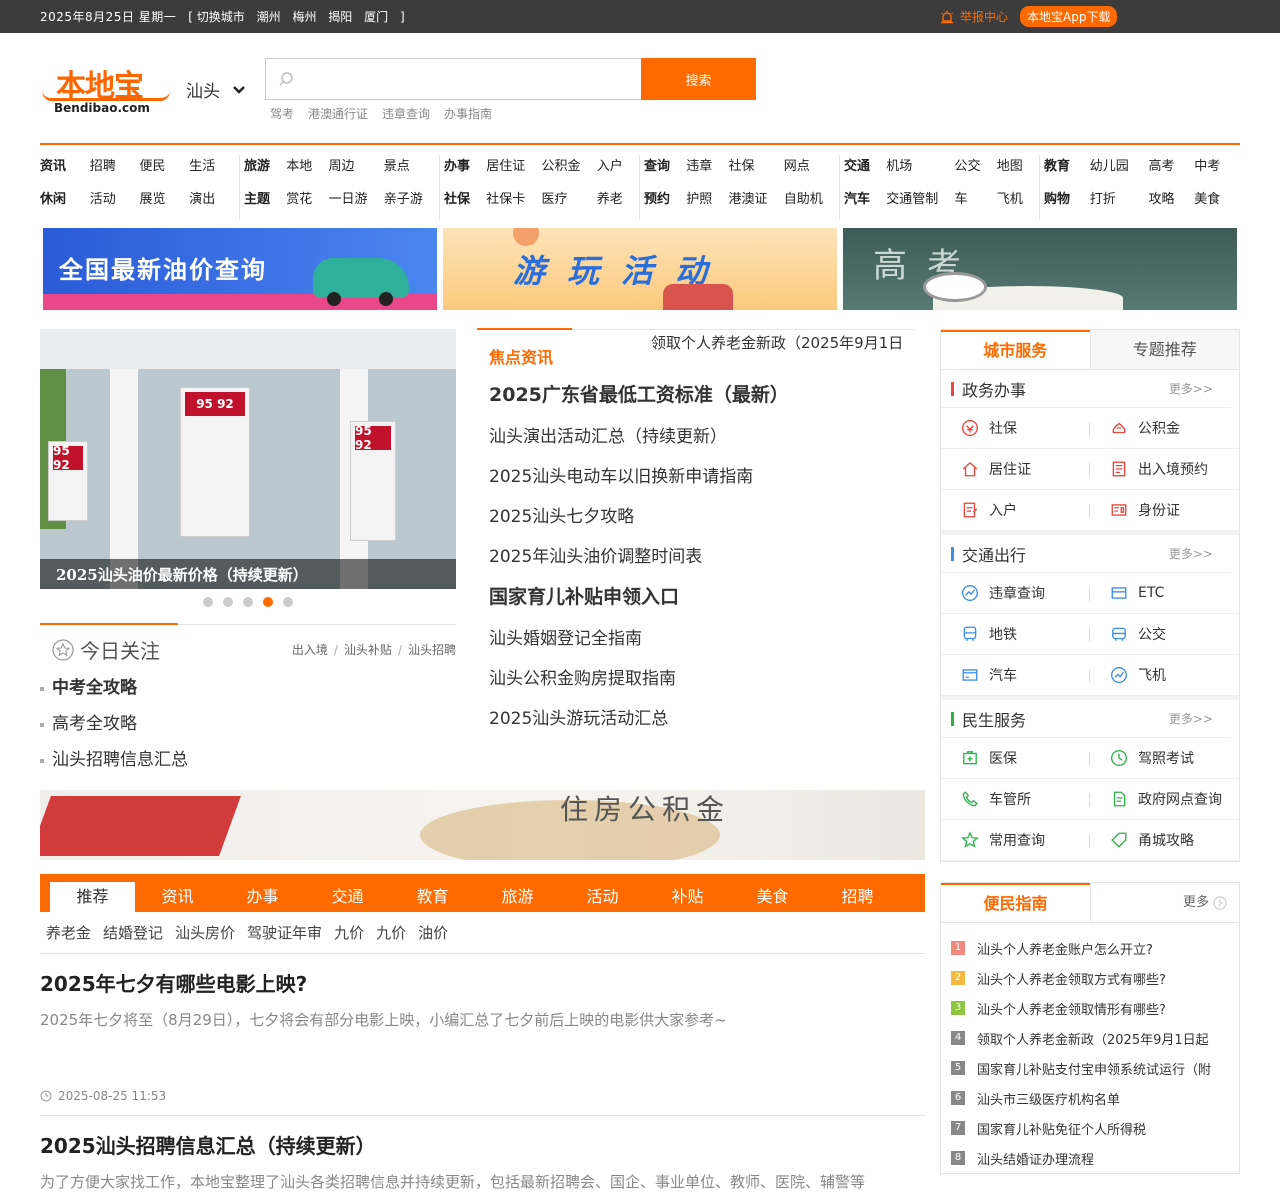 The height and width of the screenshot is (1195, 1280). What do you see at coordinates (299, 164) in the screenshot?
I see `nav-link: 本地` at bounding box center [299, 164].